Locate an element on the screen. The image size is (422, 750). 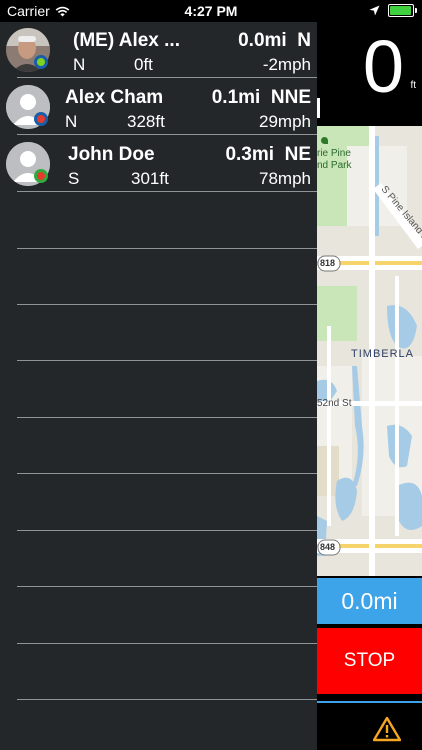
panel-edge-marker is located at coordinates (318, 108).